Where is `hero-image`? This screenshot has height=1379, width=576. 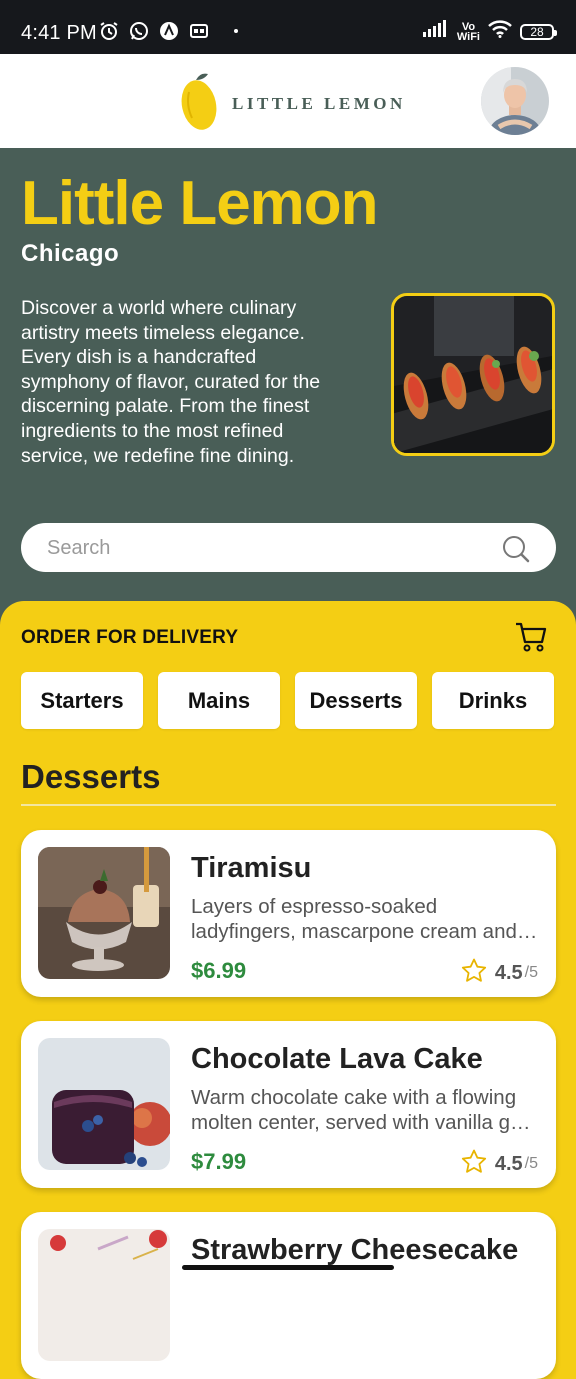
hero-image is located at coordinates (473, 374).